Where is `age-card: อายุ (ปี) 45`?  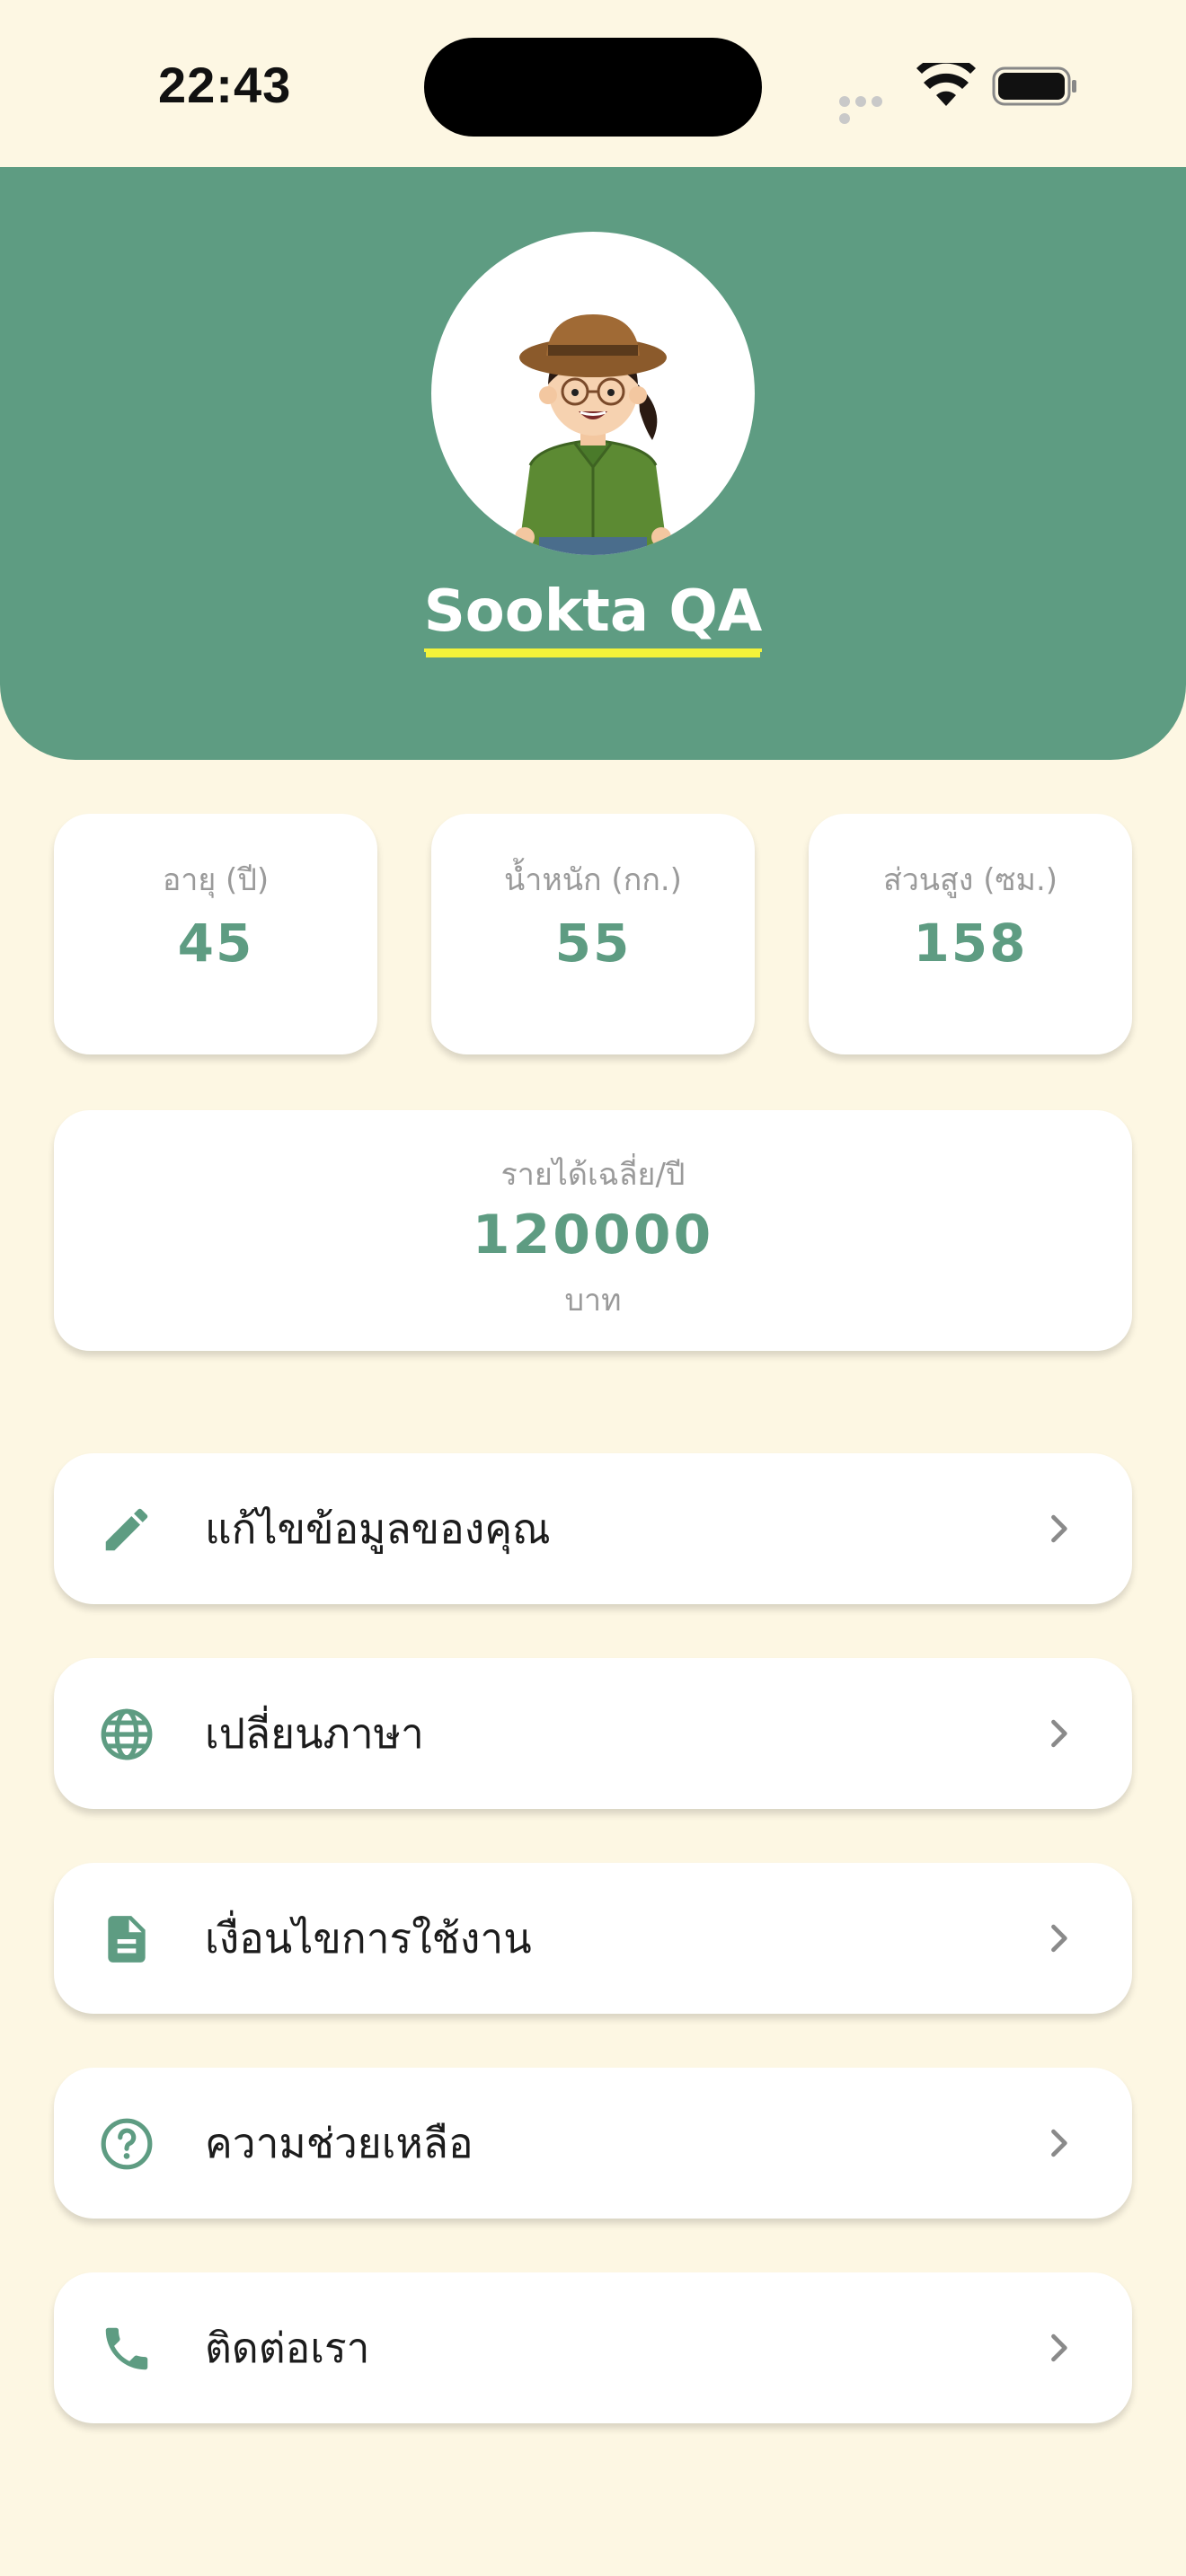 age-card: อายุ (ปี) 45 is located at coordinates (215, 934).